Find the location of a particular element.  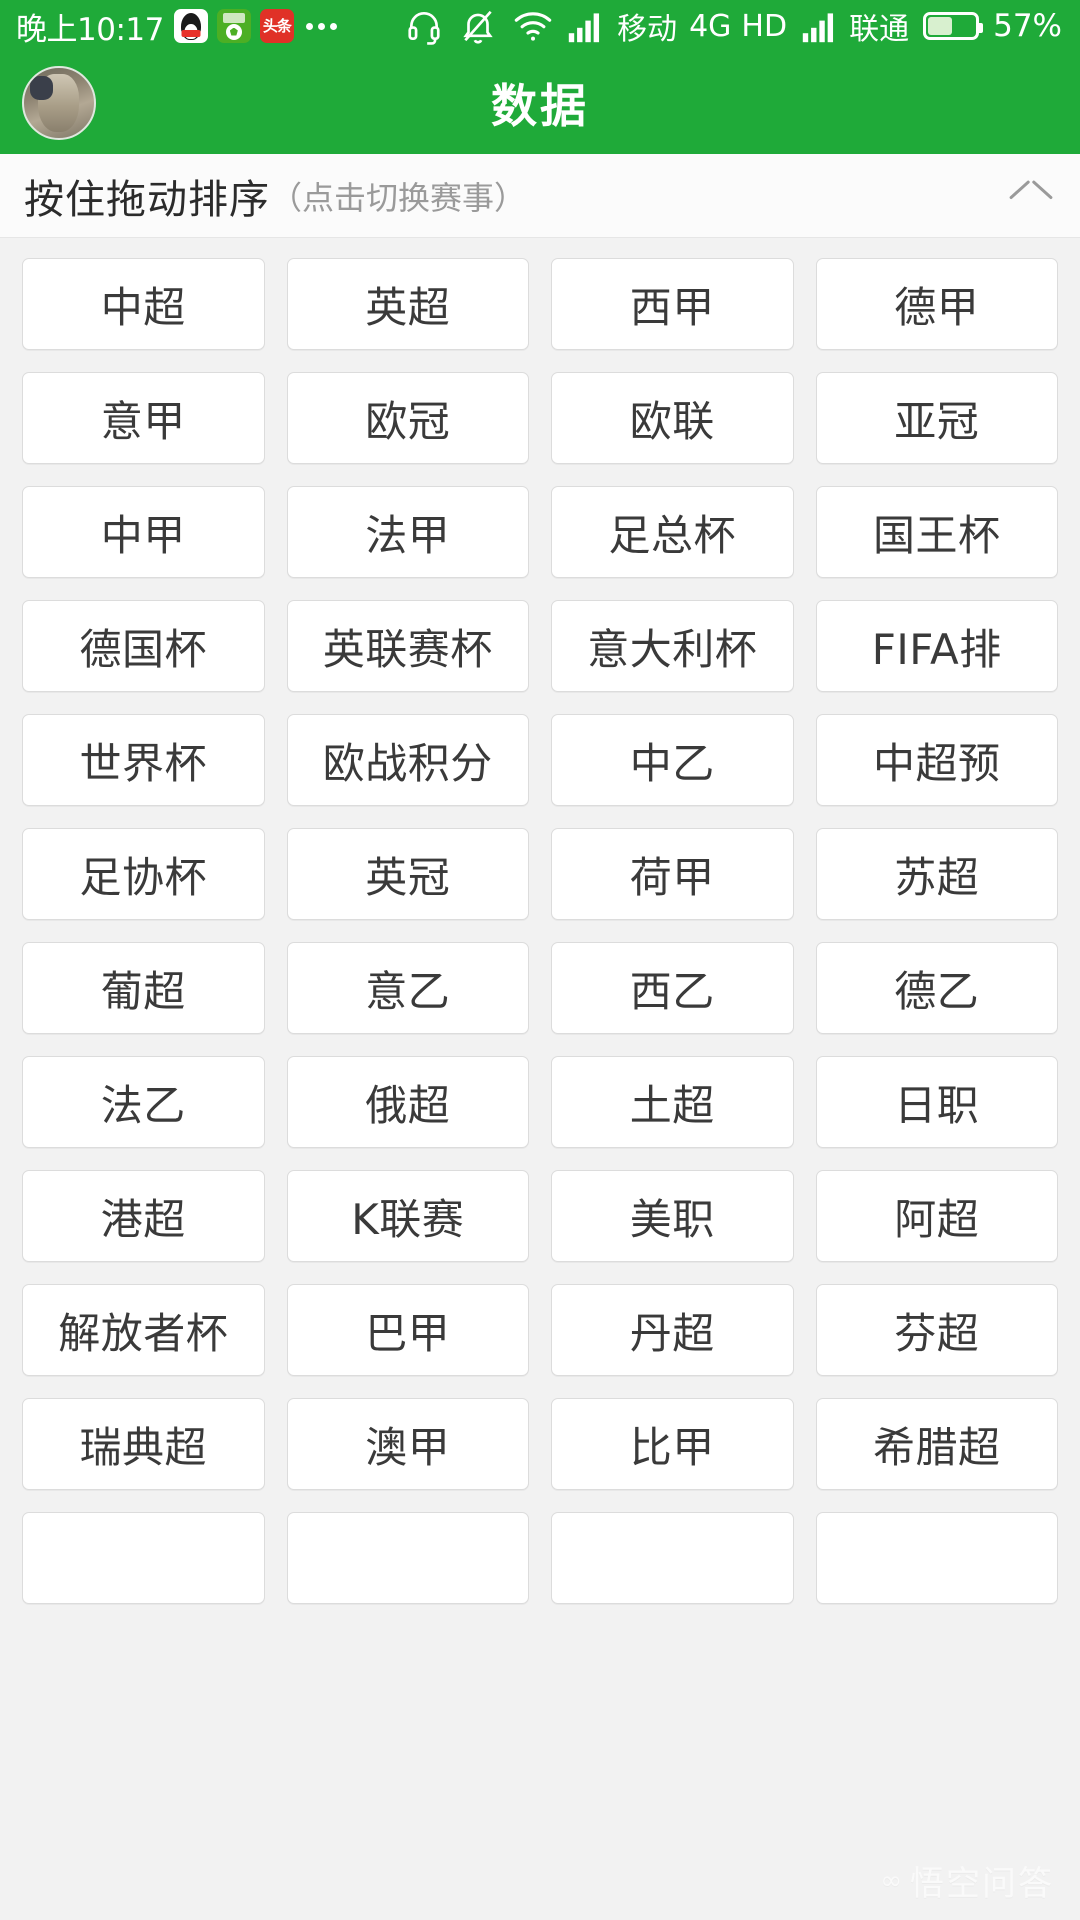

league-cell: 欧冠 is located at coordinates (407, 418).